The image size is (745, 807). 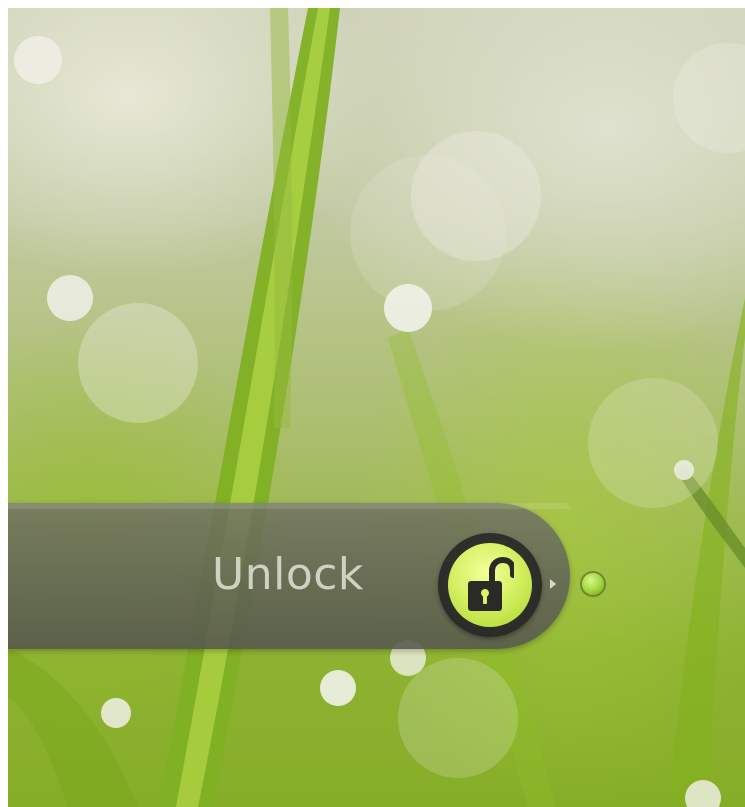 I want to click on target-dot-icon, so click(x=593, y=584).